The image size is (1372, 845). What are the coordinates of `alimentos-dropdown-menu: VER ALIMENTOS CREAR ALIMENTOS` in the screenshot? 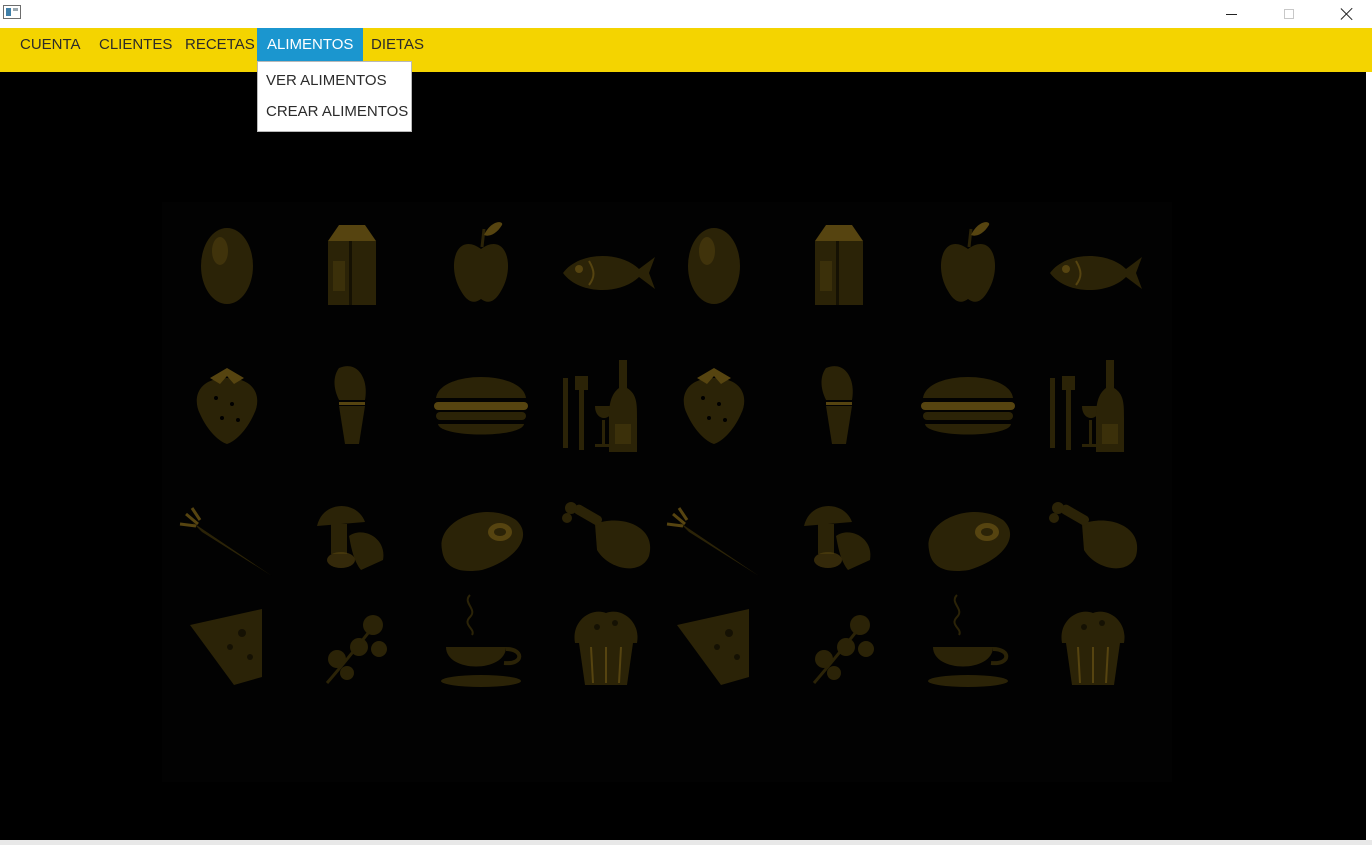 It's located at (334, 96).